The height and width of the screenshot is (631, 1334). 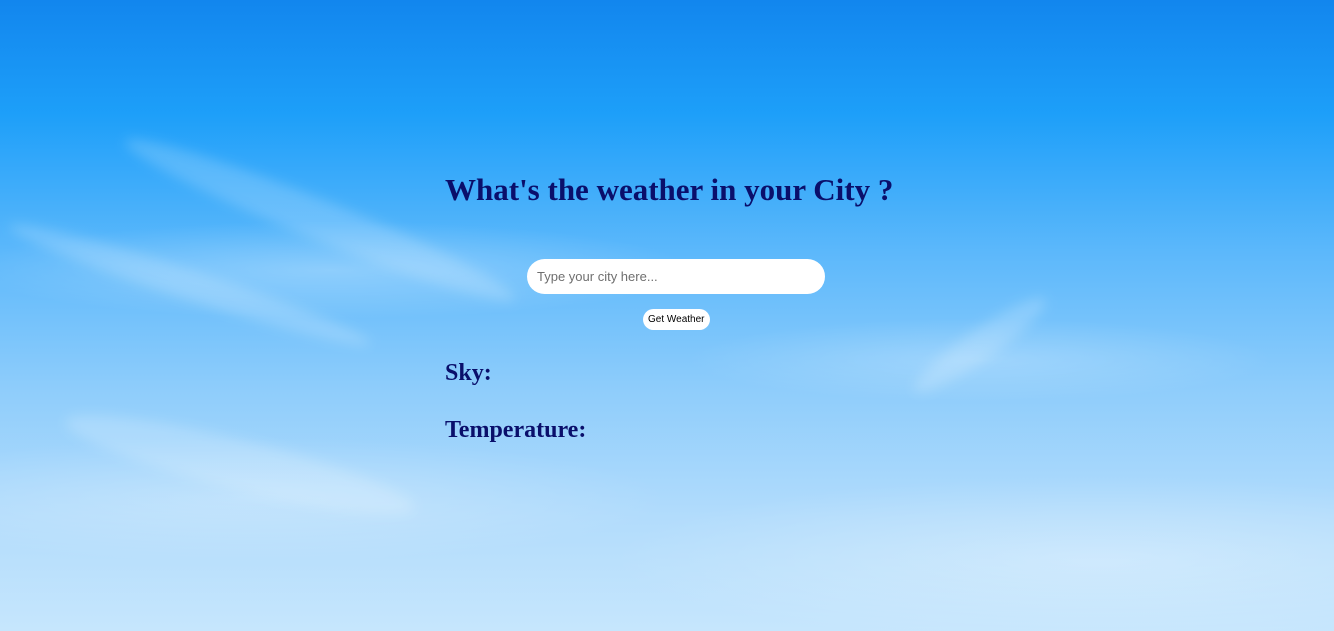 I want to click on temperature-label: Temperature:, so click(x=516, y=430).